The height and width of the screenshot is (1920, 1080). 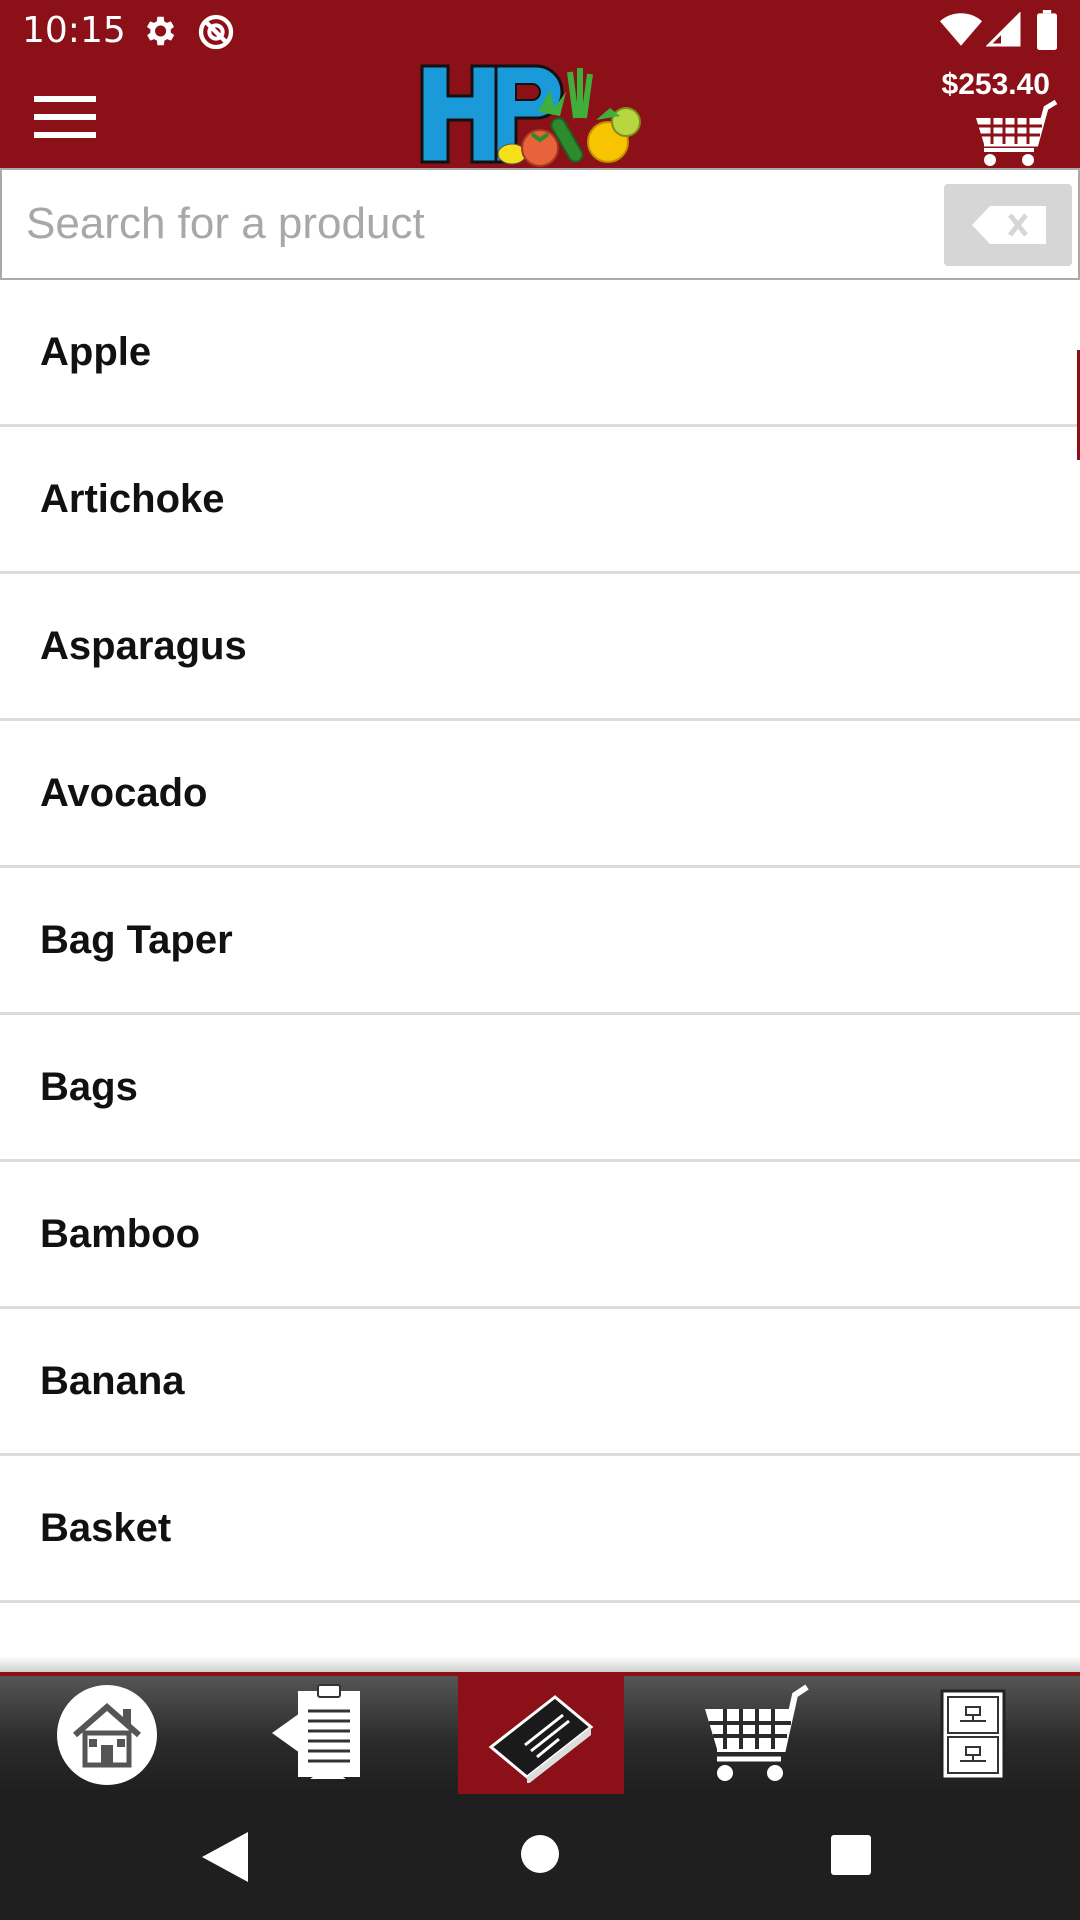 What do you see at coordinates (851, 1855) in the screenshot?
I see `recents-icon` at bounding box center [851, 1855].